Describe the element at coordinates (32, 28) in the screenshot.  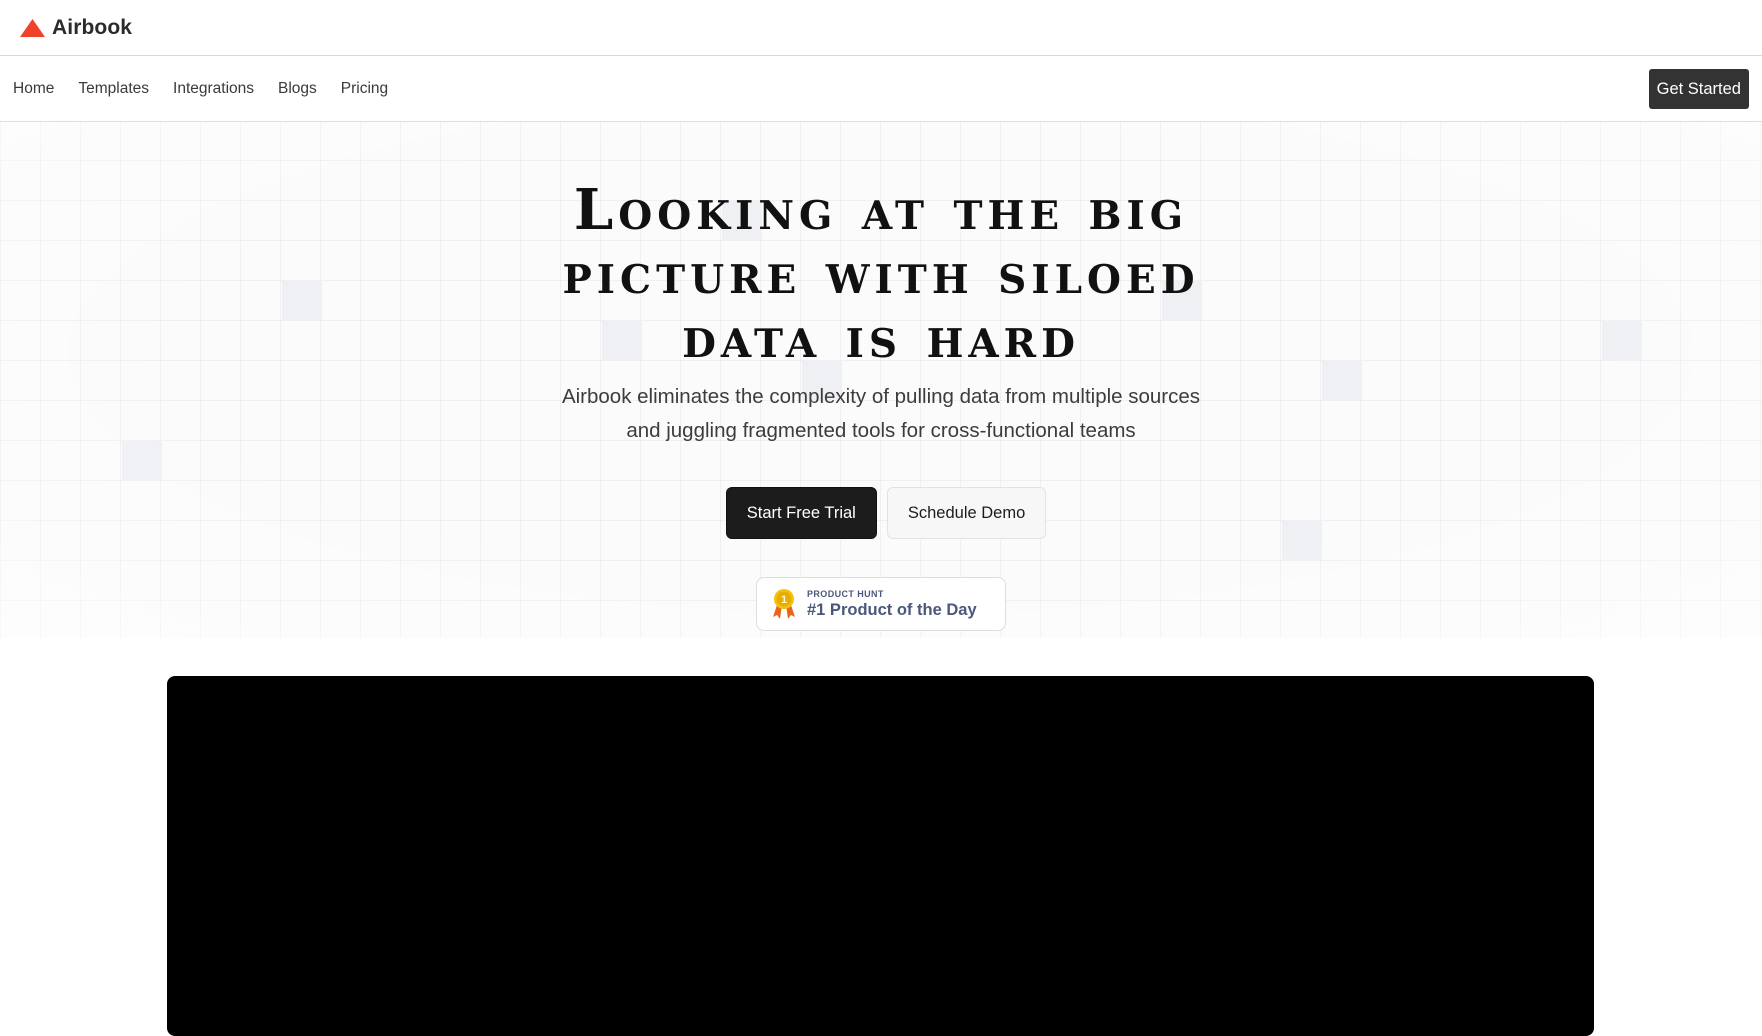
I see `airbook-logo-icon` at that location.